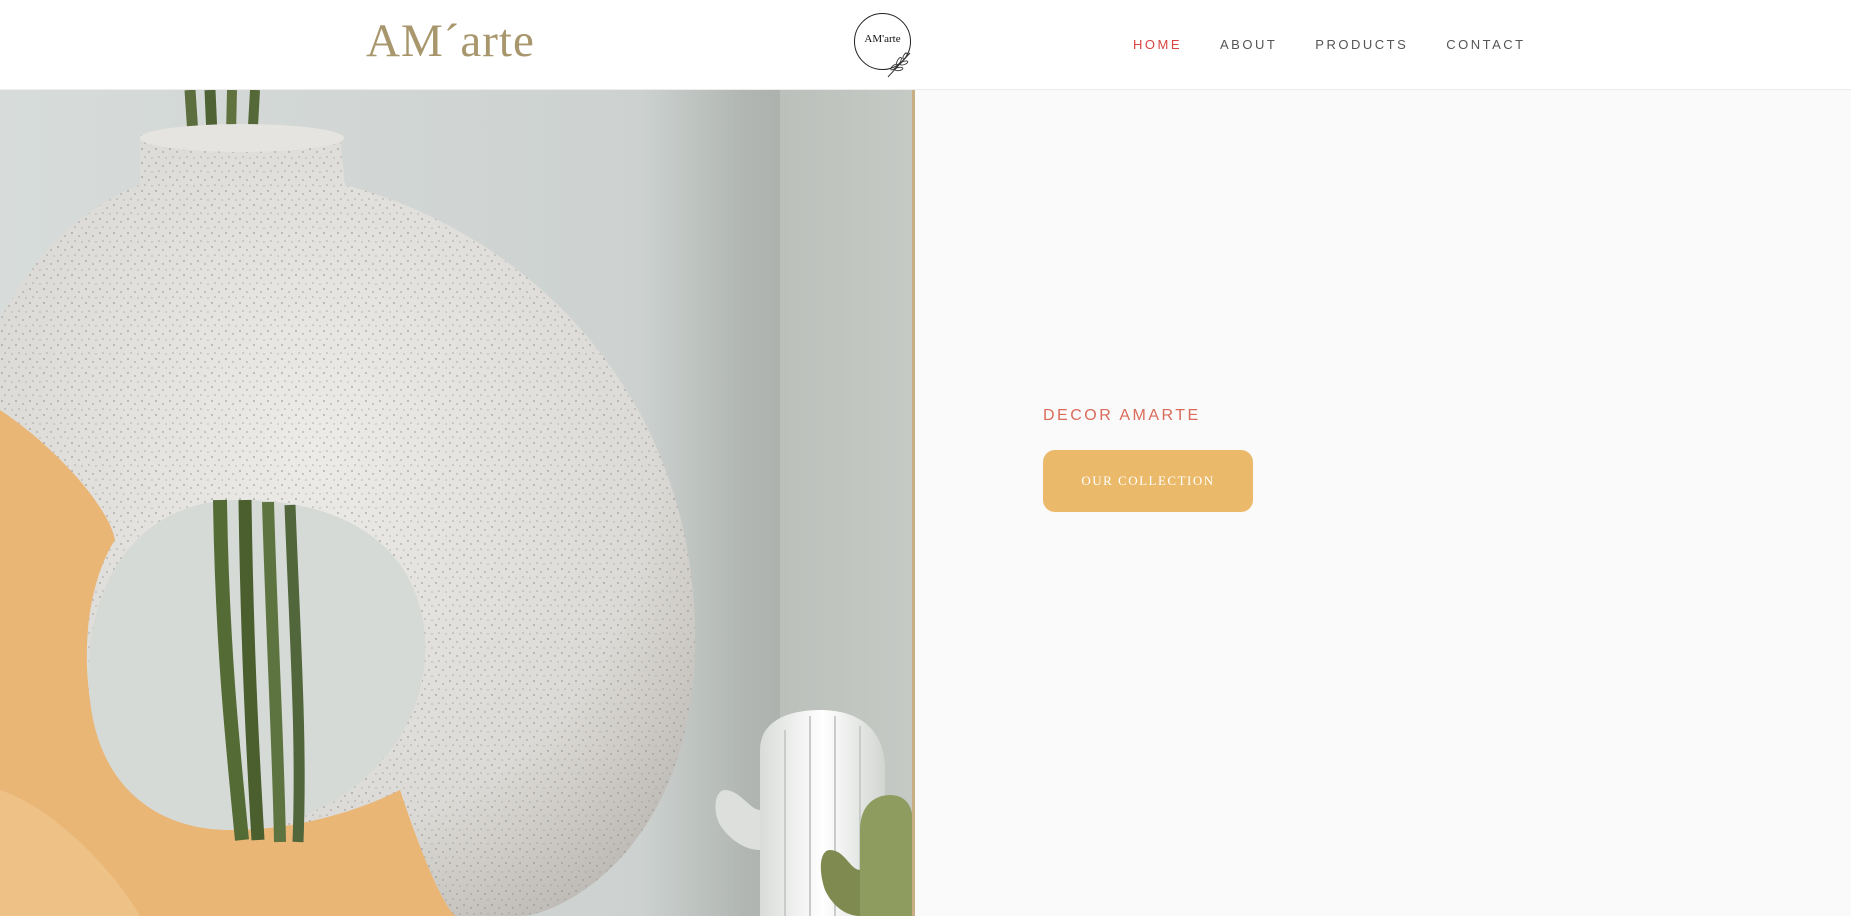 This screenshot has width=1851, height=916. What do you see at coordinates (1157, 44) in the screenshot?
I see `nav-item-home: HOME` at bounding box center [1157, 44].